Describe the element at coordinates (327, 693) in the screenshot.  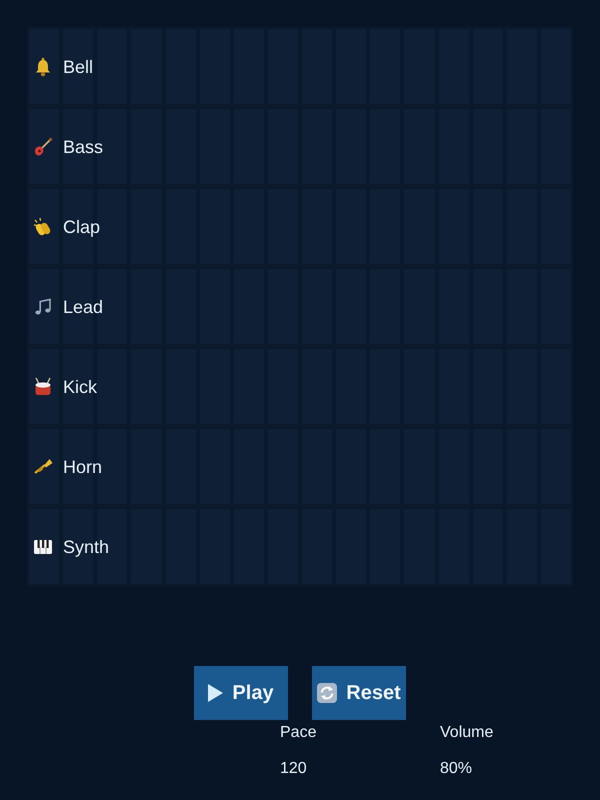
I see `refresh-icon` at that location.